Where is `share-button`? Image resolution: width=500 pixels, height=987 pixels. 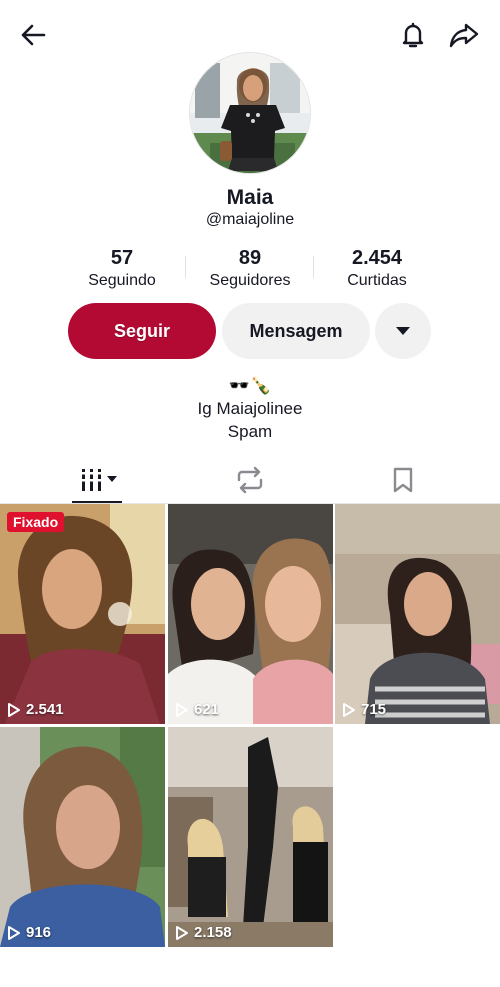
share-button is located at coordinates (464, 35).